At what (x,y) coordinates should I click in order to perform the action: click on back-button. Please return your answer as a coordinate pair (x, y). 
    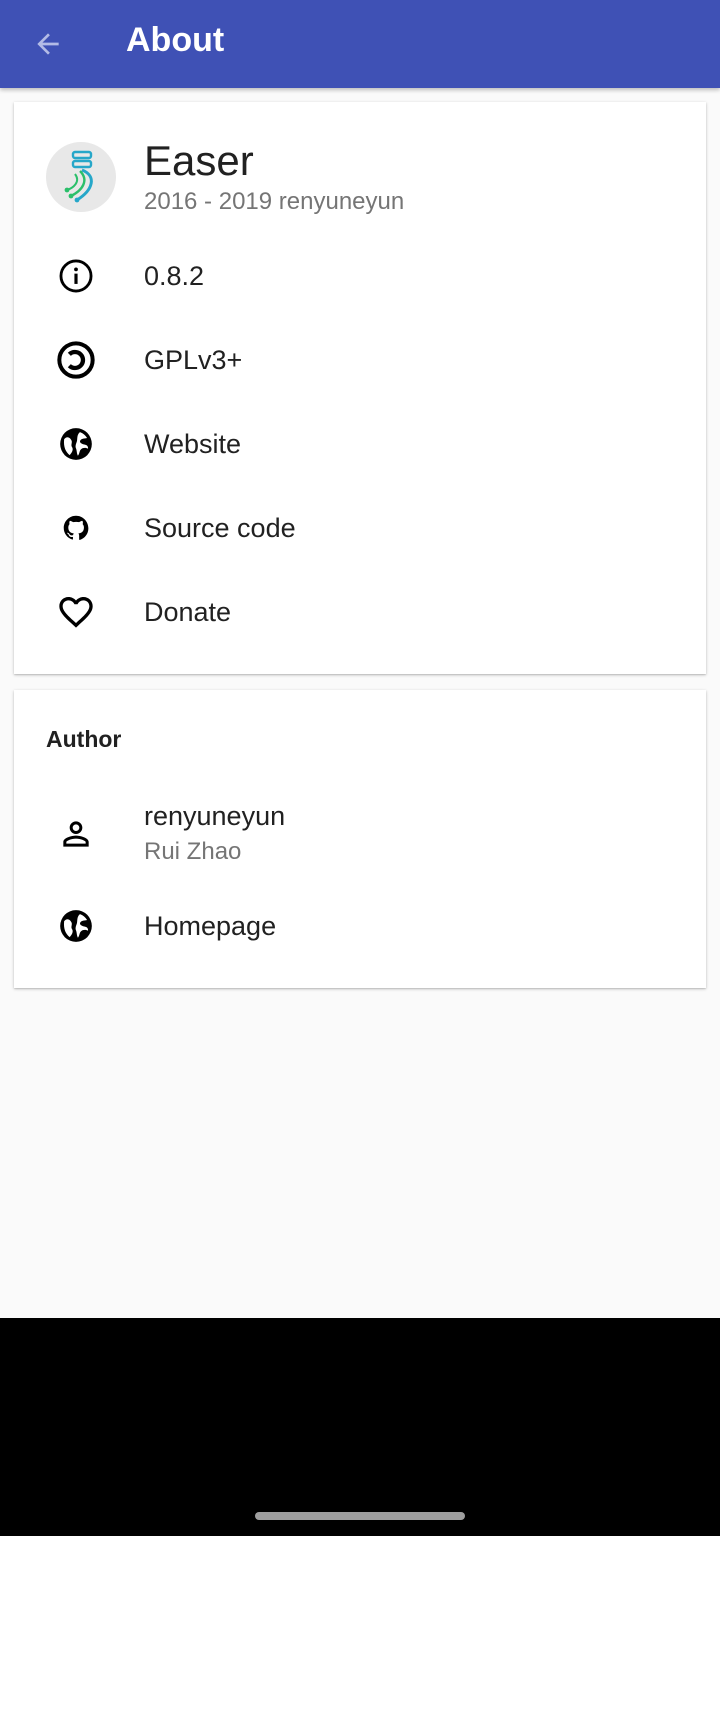
    Looking at the image, I should click on (48, 44).